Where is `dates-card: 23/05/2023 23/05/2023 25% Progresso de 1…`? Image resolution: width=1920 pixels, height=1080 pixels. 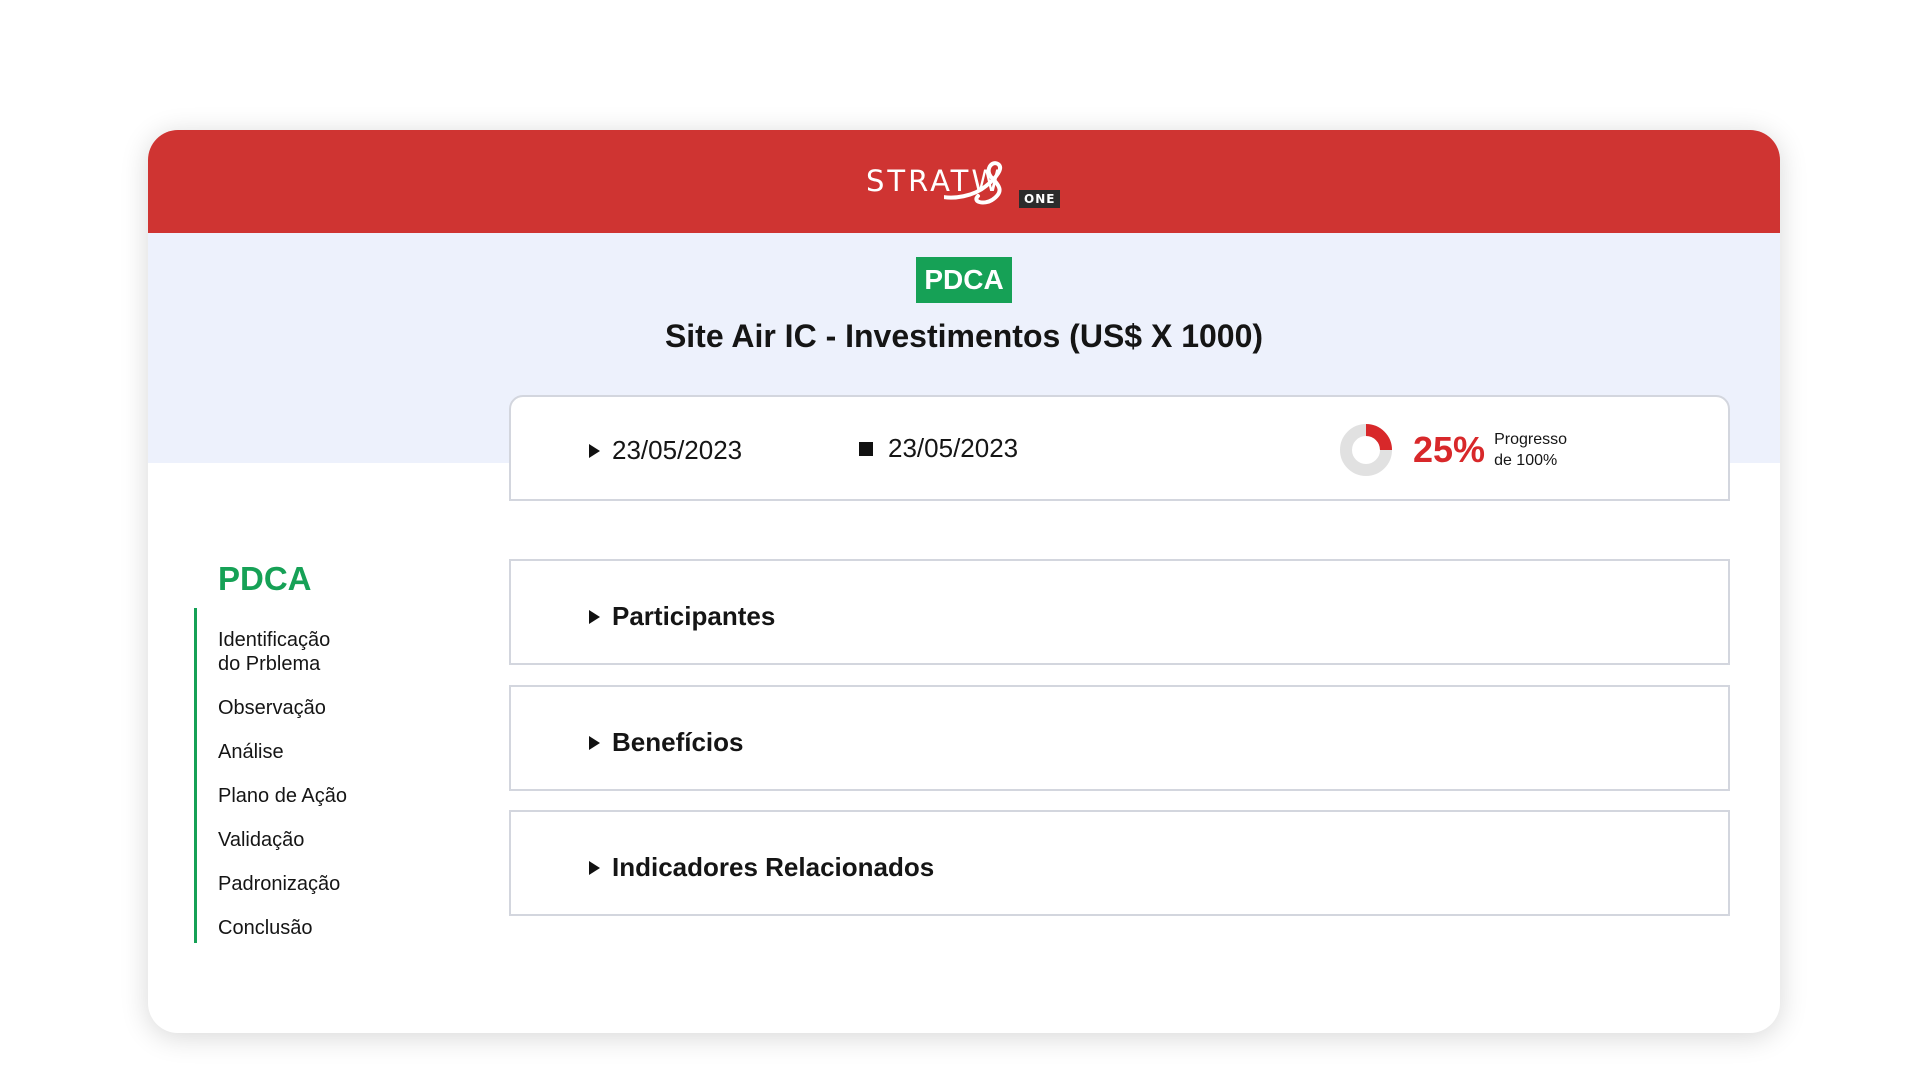
dates-card: 23/05/2023 23/05/2023 25% Progresso de 1… is located at coordinates (1119, 448).